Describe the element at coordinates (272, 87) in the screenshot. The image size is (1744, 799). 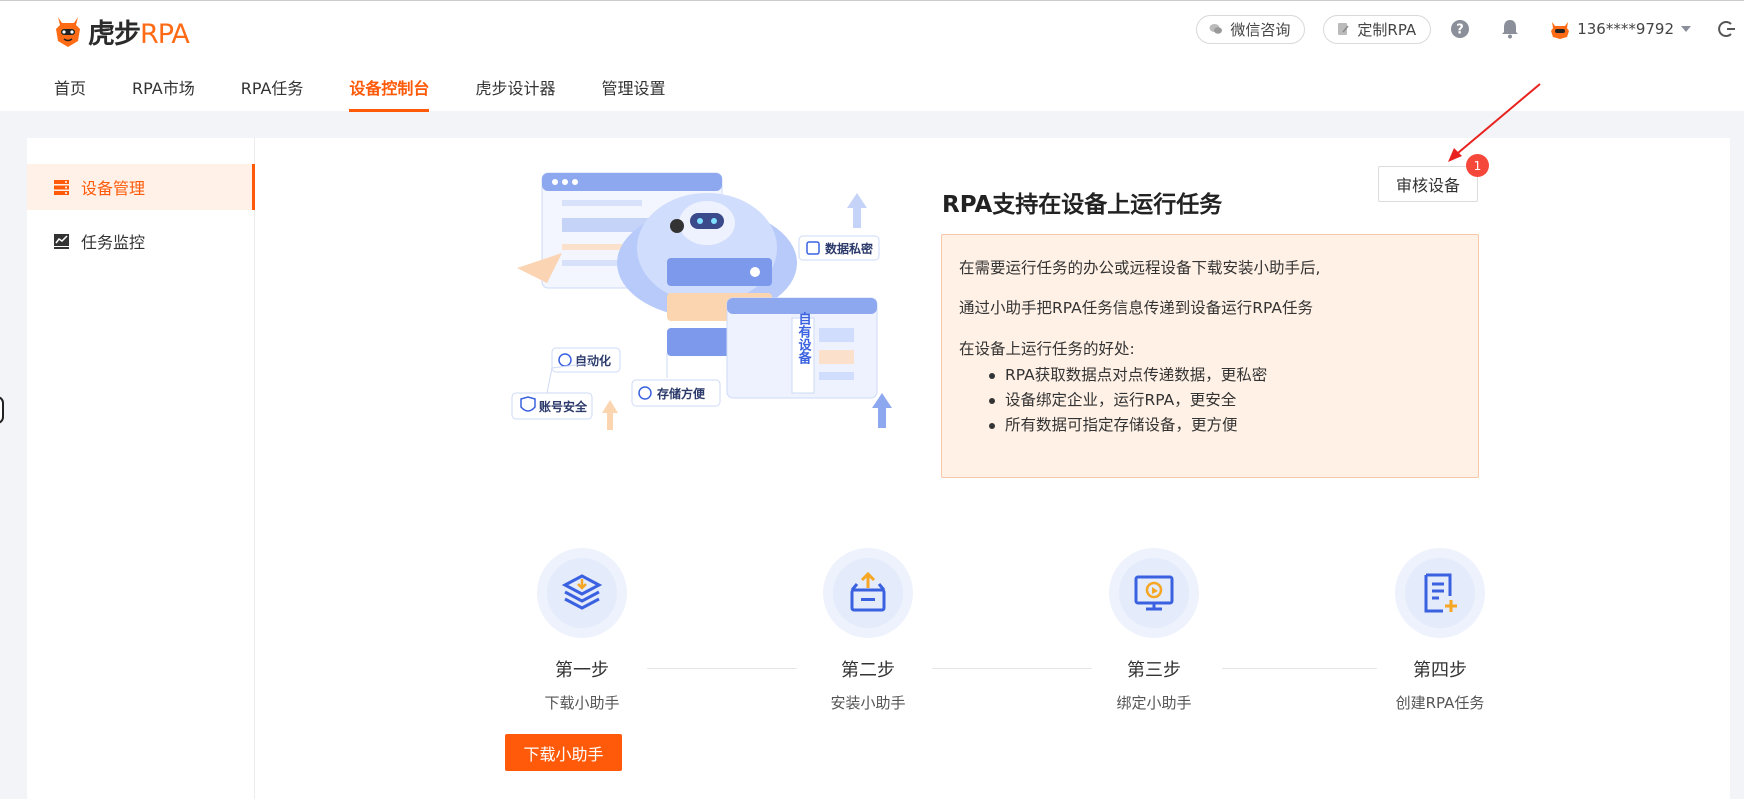
I see `nav-rpa-tasks: RPA任务` at that location.